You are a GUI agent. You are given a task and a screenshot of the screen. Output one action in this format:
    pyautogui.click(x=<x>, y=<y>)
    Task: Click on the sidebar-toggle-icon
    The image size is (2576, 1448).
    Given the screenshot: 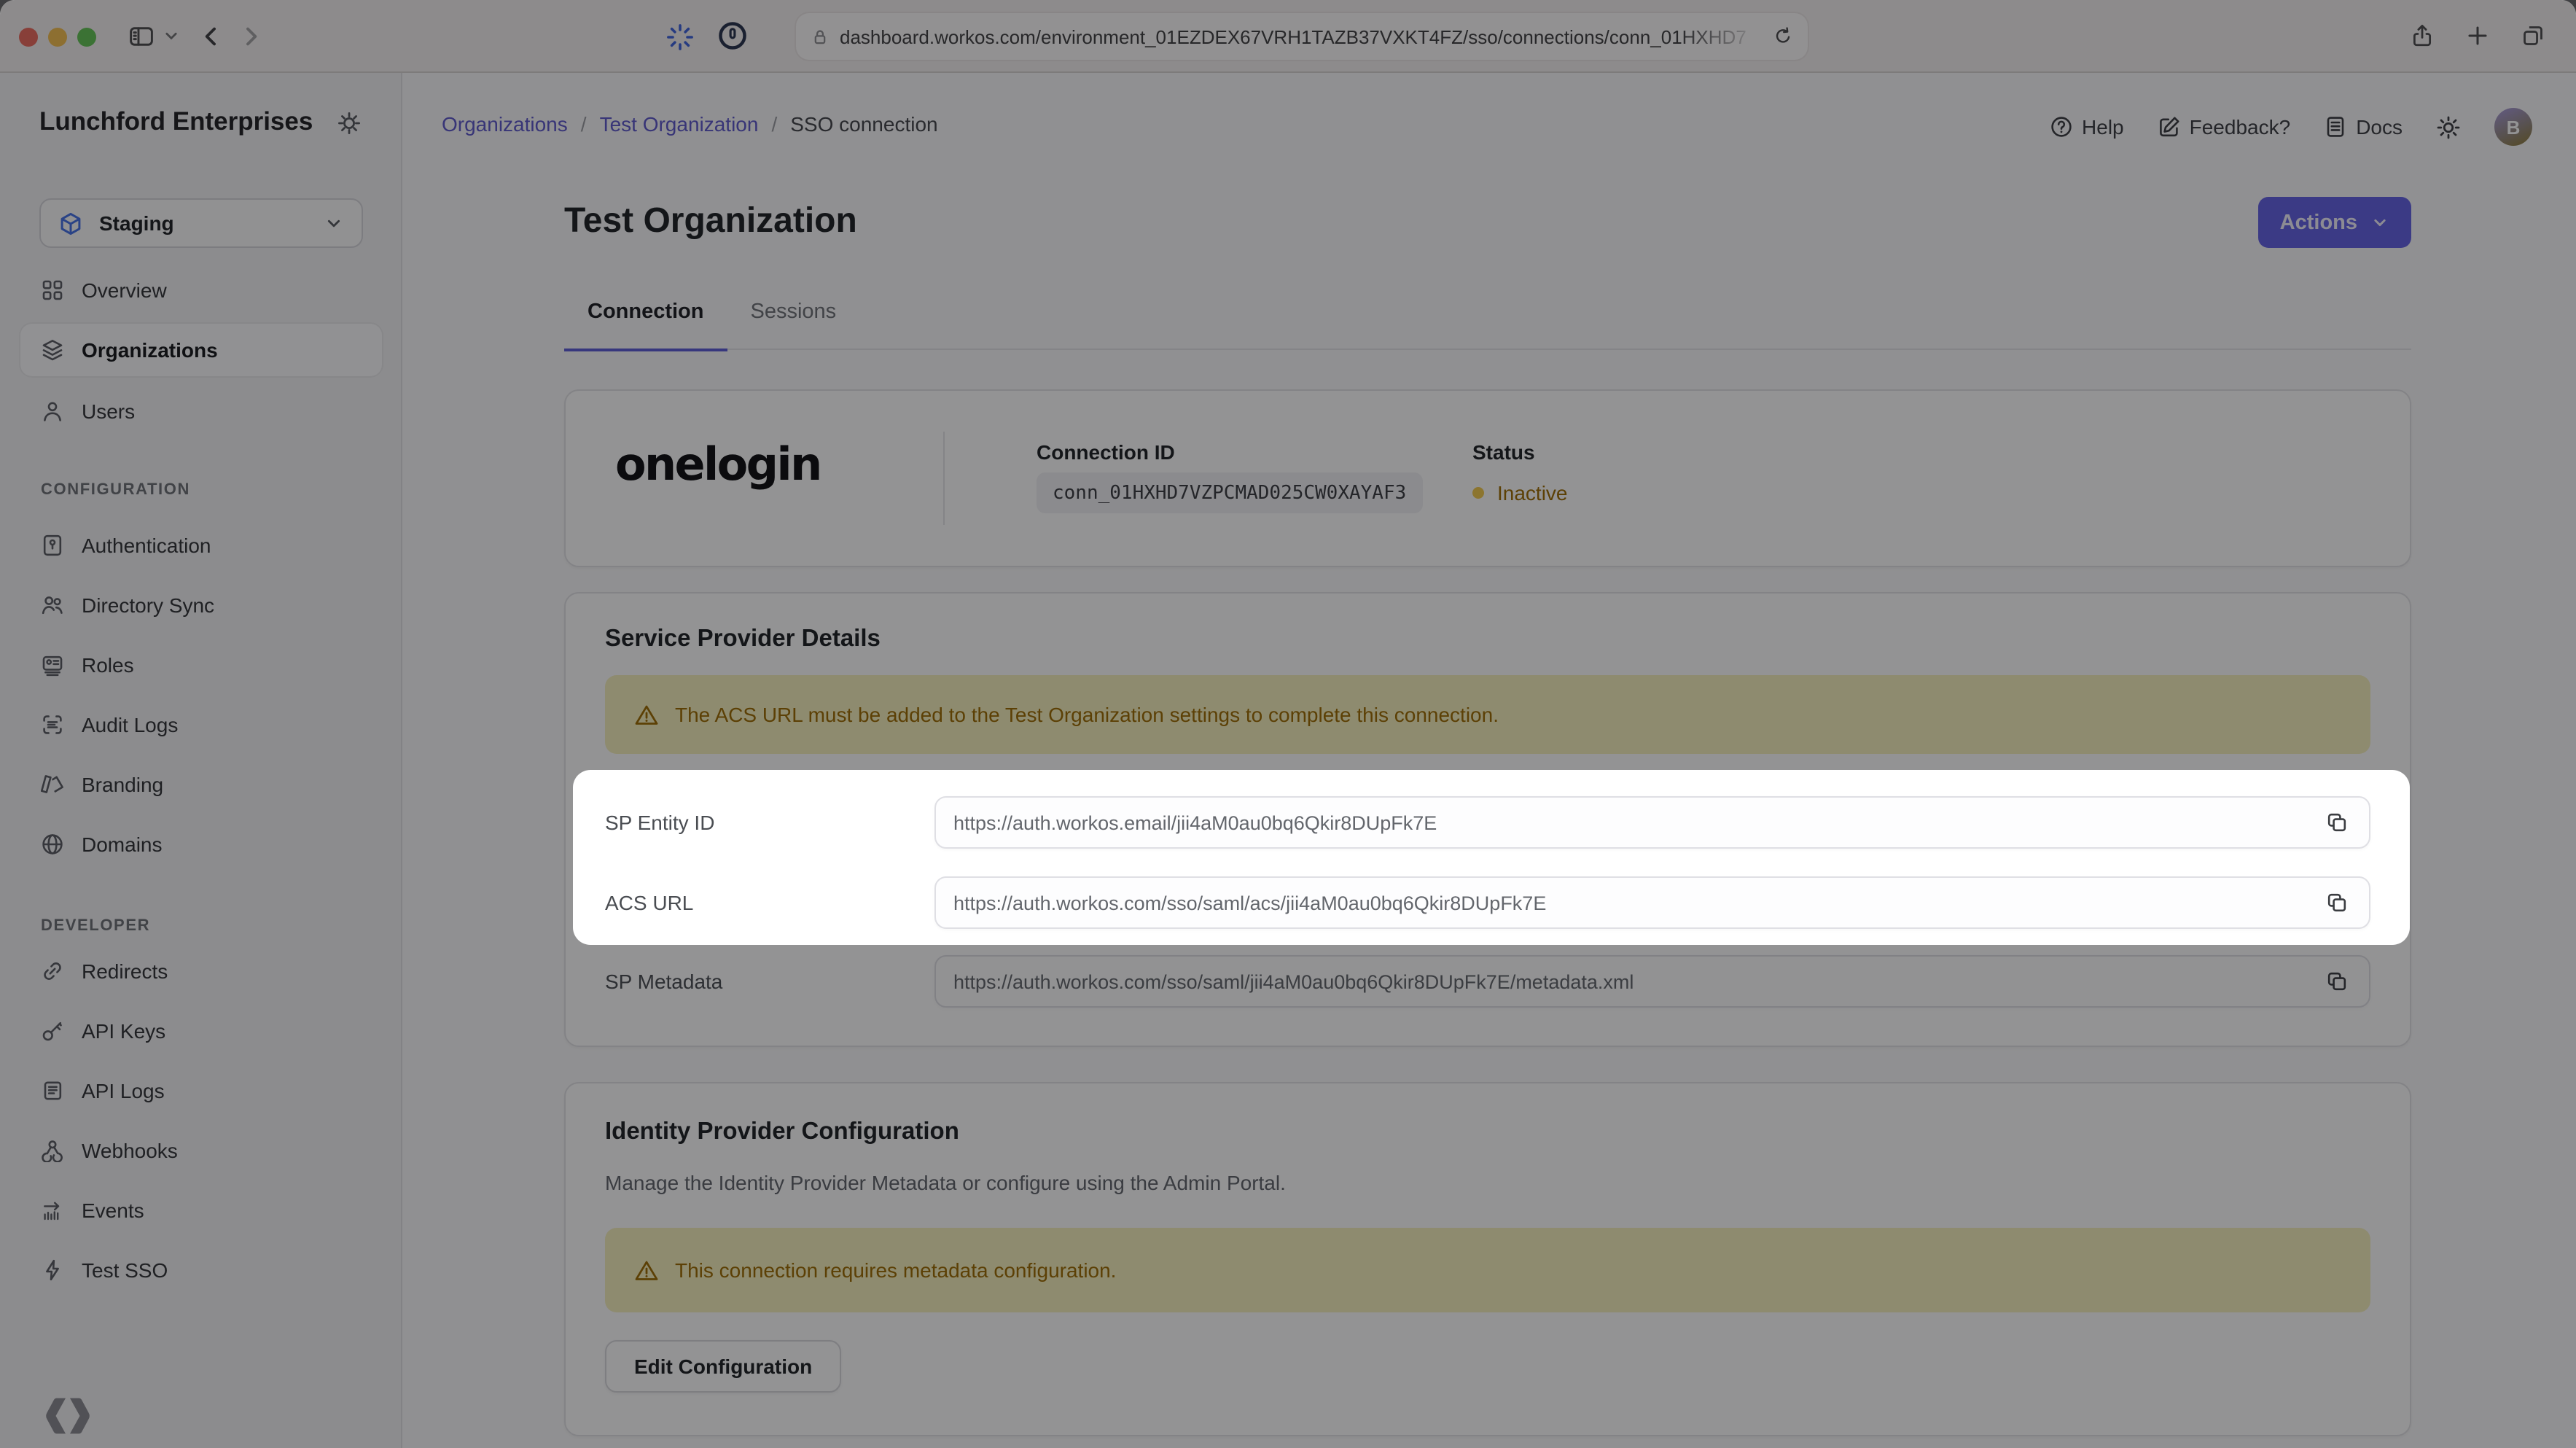 What is the action you would take?
    pyautogui.click(x=141, y=36)
    